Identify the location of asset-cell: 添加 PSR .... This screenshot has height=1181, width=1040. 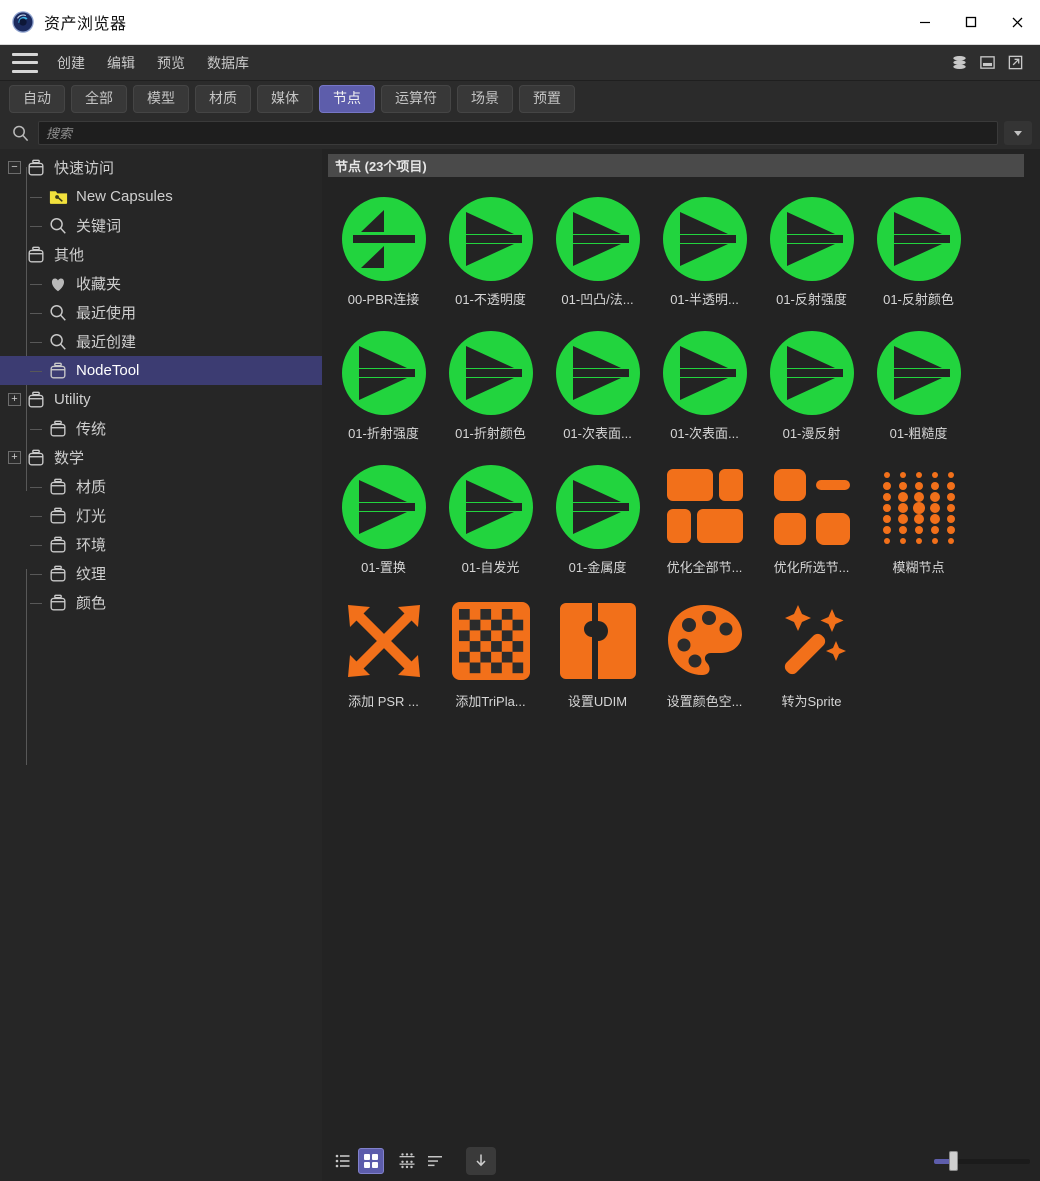
(383, 660).